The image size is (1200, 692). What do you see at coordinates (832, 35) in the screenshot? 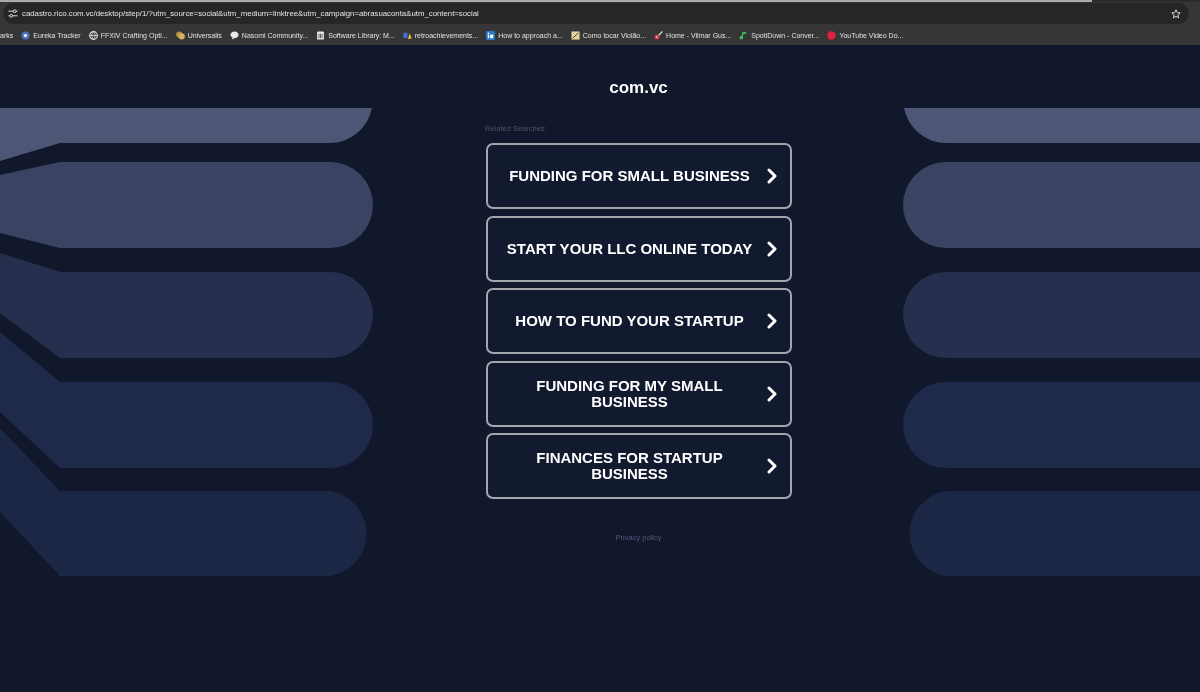
I see `record-icon` at bounding box center [832, 35].